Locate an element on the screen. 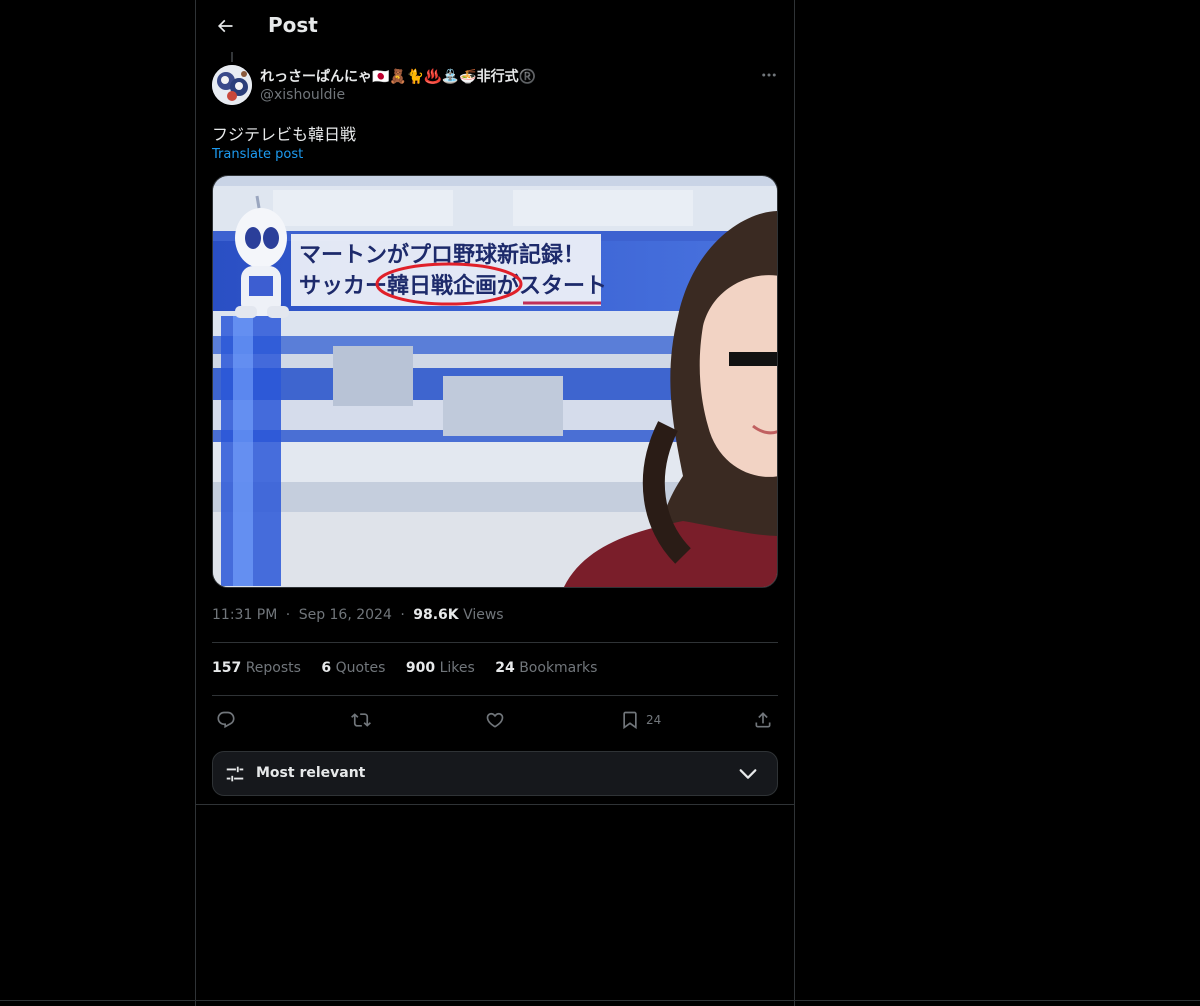 This screenshot has height=1006, width=1200. thread-line is located at coordinates (232, 57).